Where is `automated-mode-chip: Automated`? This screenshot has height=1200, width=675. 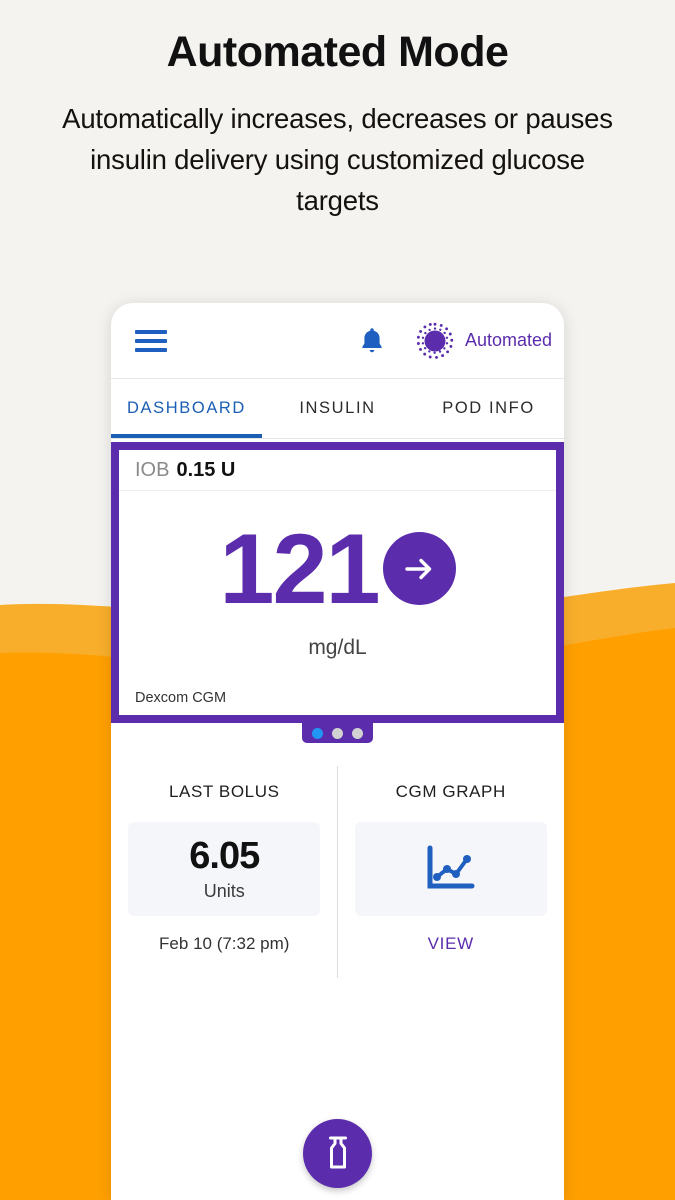
automated-mode-chip: Automated is located at coordinates (482, 341).